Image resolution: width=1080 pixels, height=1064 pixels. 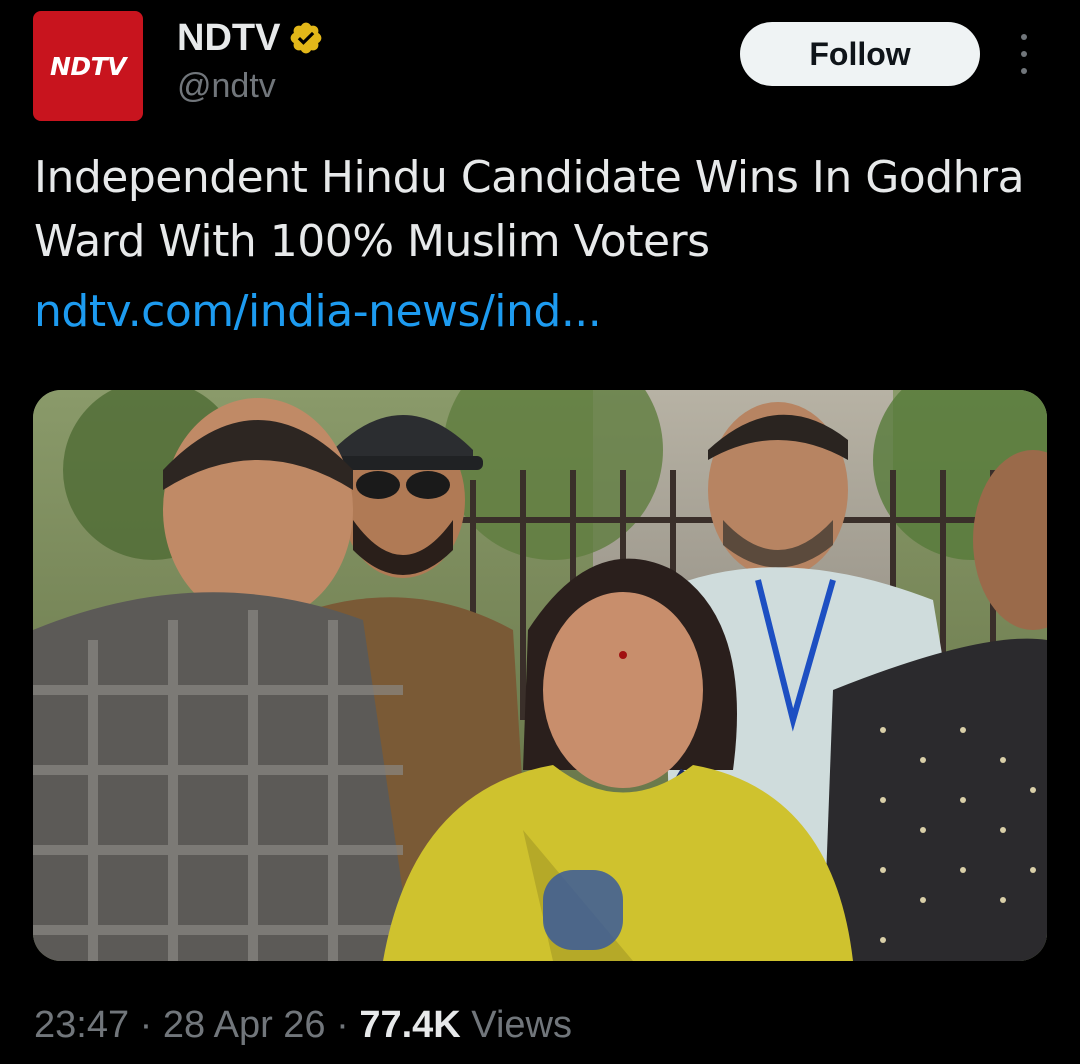 I want to click on author-display-name: NDTV, so click(x=228, y=38).